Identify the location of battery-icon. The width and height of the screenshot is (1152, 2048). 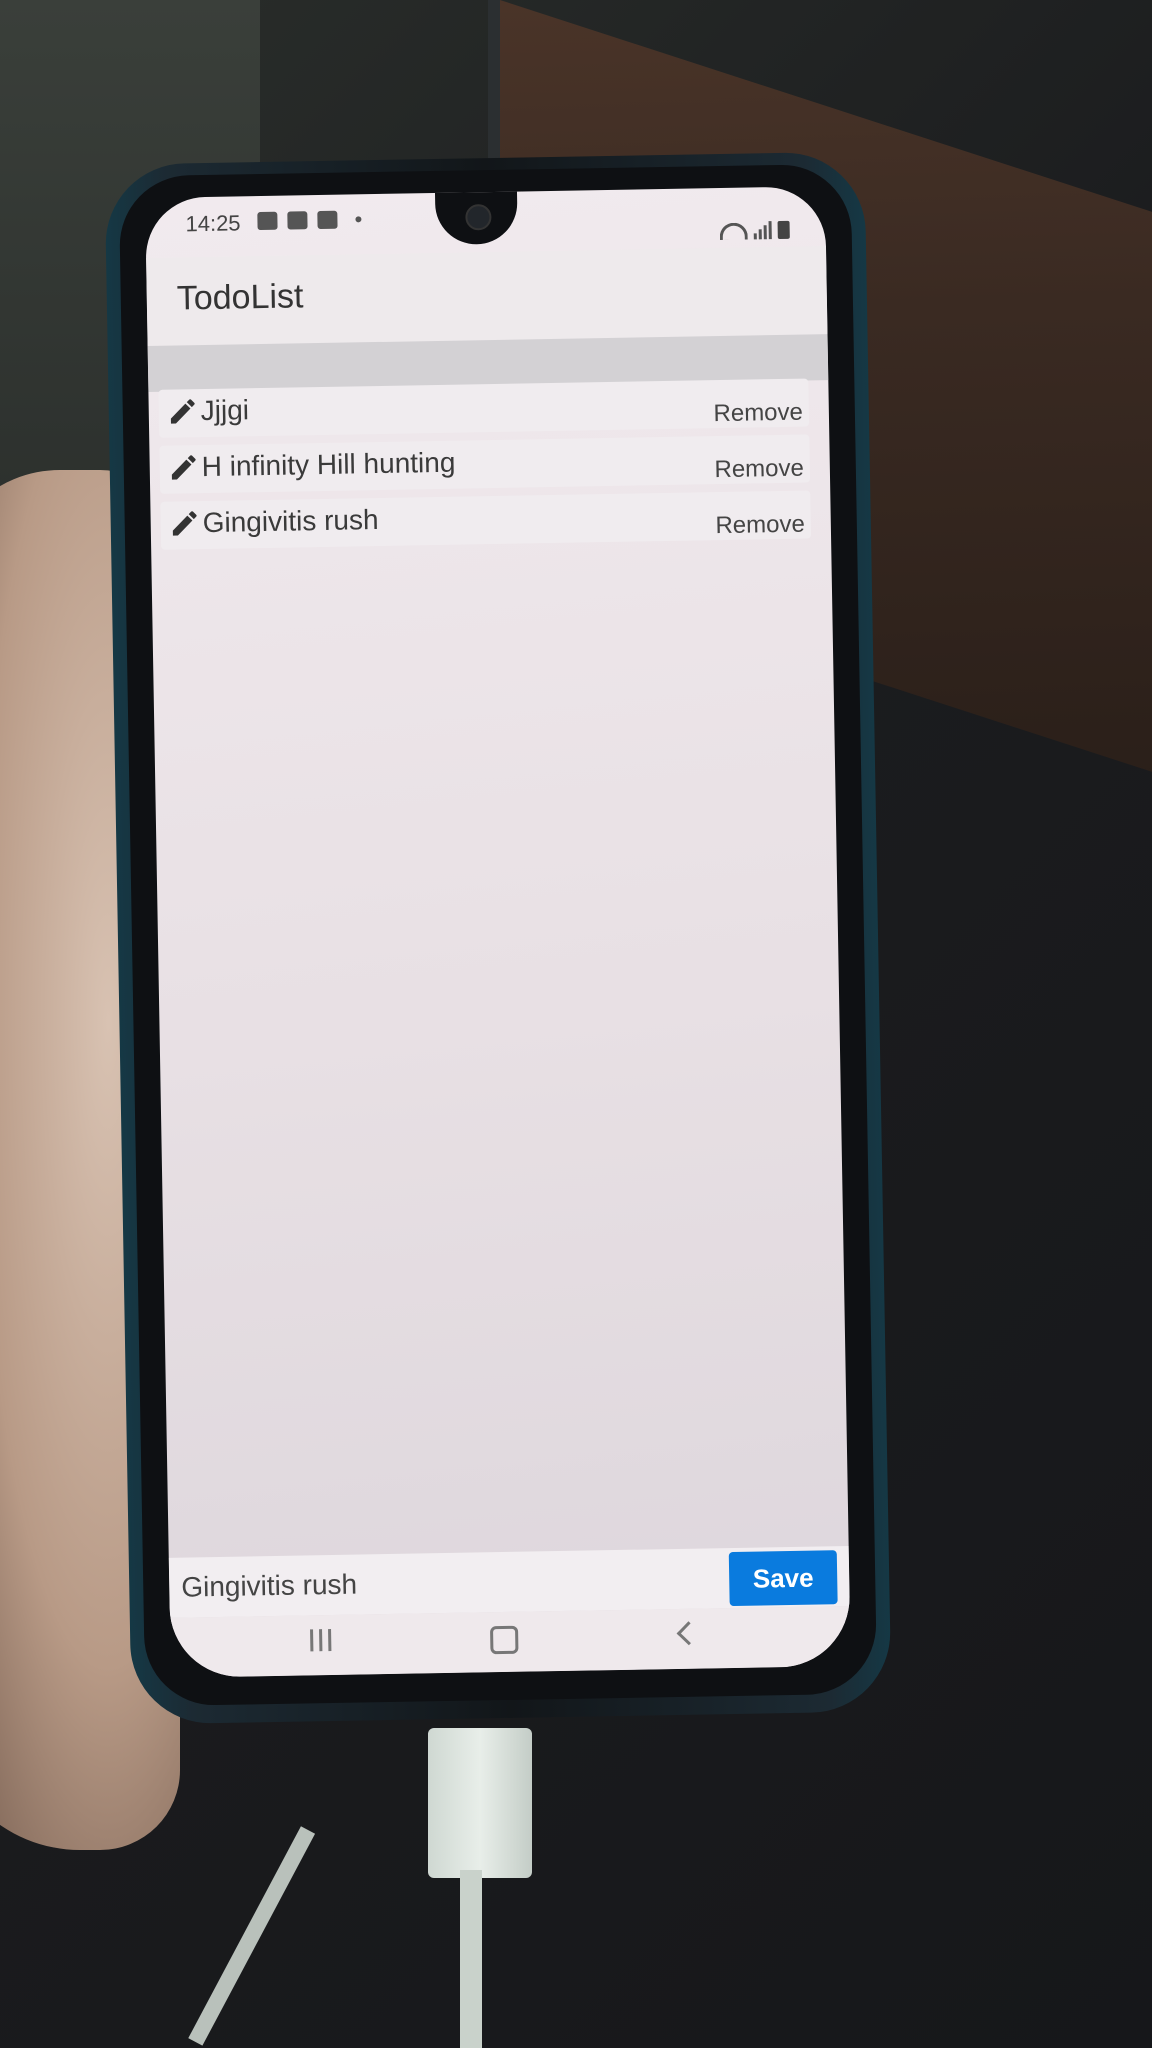
(783, 230).